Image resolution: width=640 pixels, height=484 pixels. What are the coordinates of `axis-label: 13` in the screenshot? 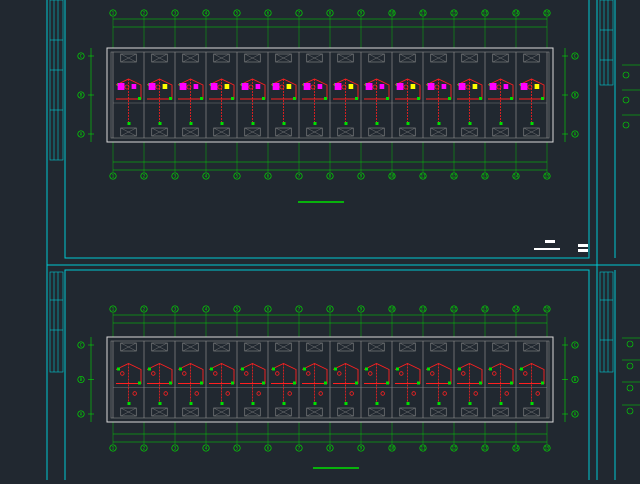 It's located at (485, 448).